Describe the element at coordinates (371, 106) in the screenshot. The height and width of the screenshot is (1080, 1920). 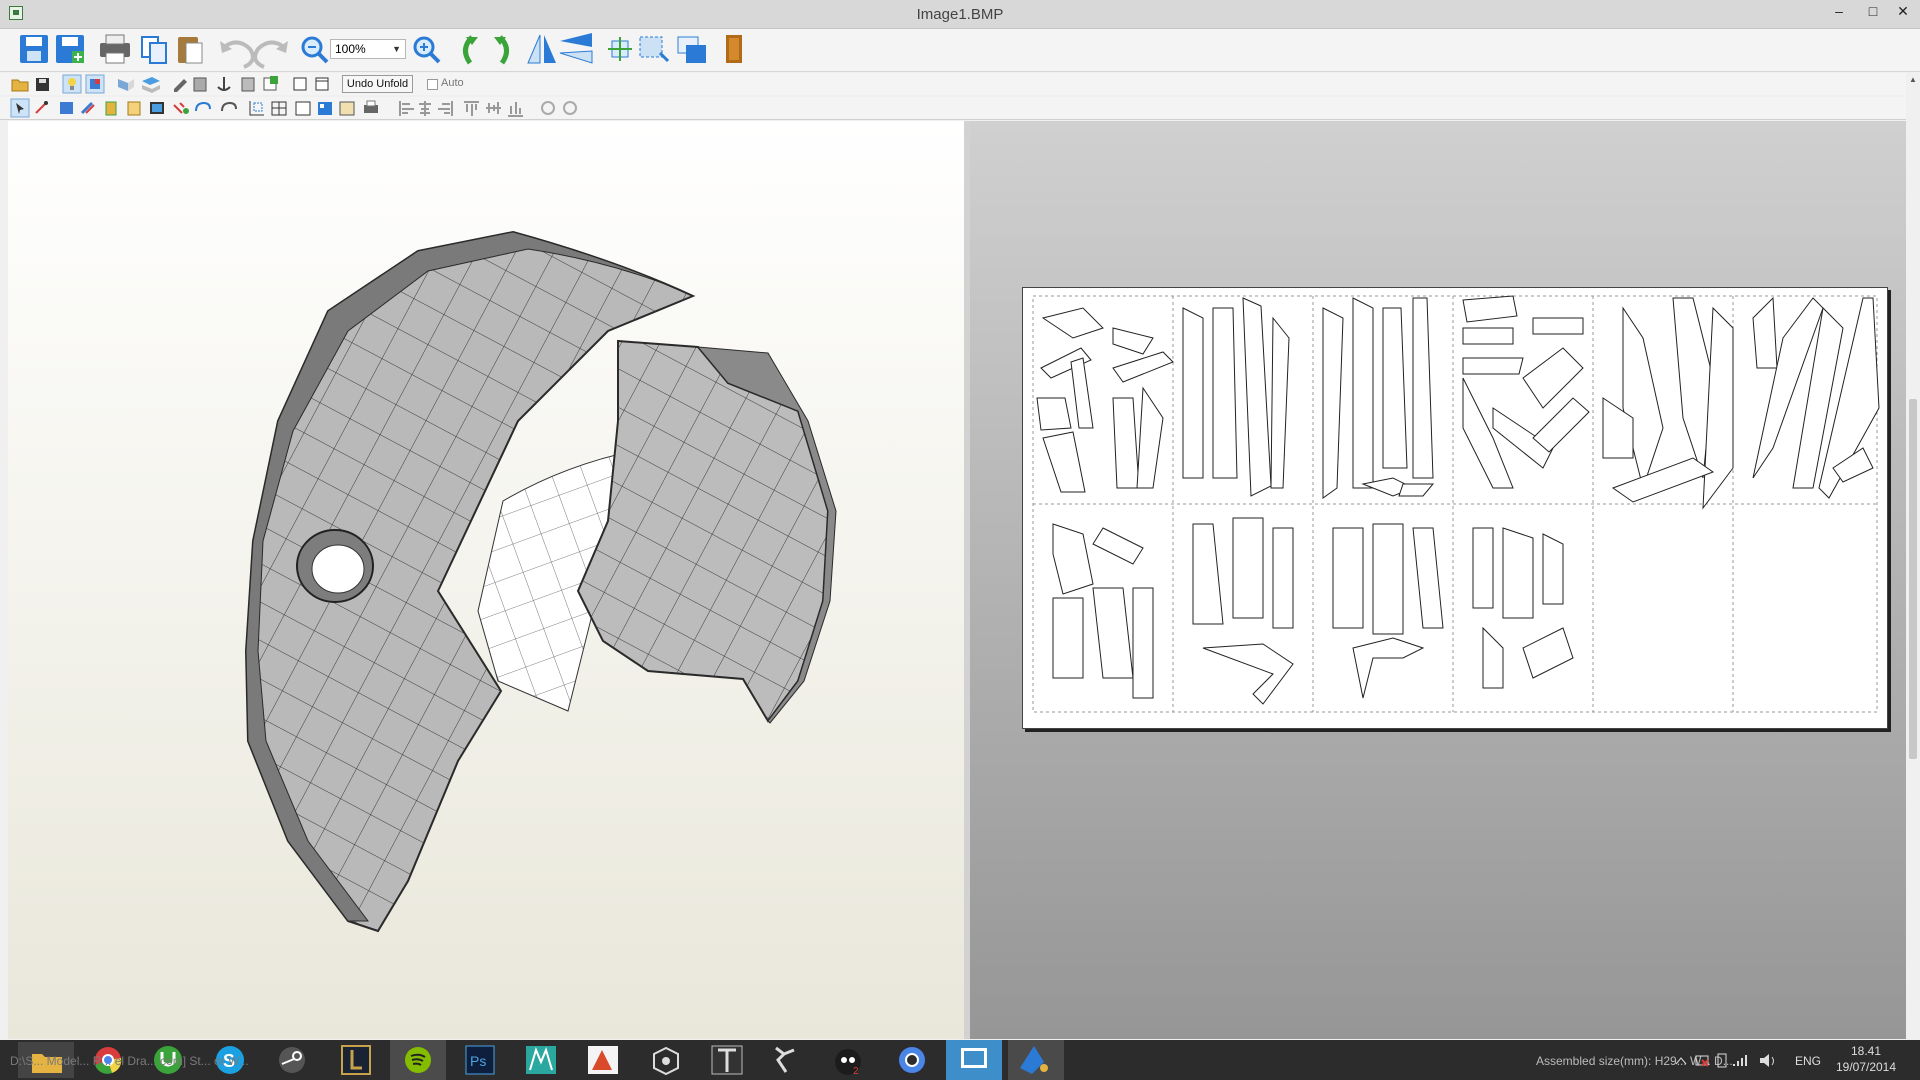
I see `printer-small-icon` at that location.